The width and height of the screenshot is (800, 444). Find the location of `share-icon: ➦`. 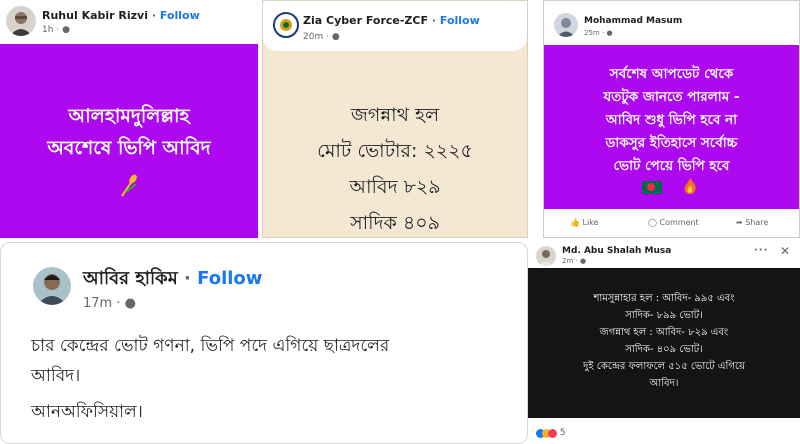

share-icon: ➦ is located at coordinates (739, 222).